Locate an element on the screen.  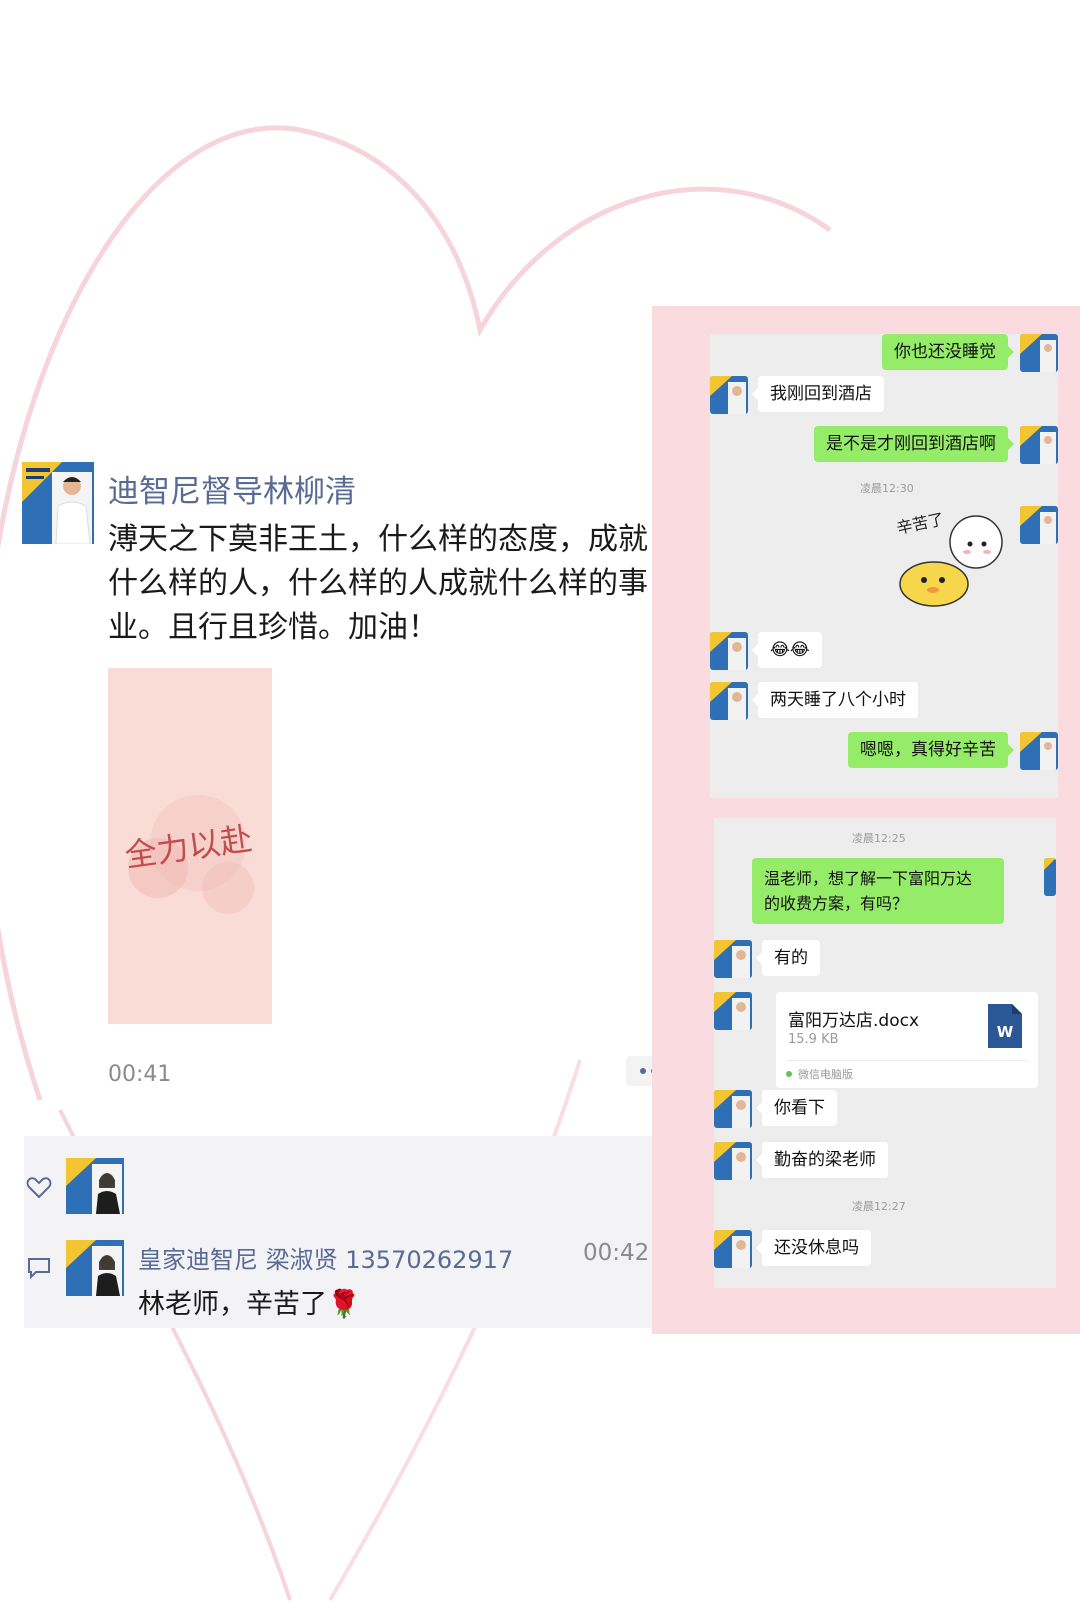
post-time: 00:41 is located at coordinates (140, 1074).